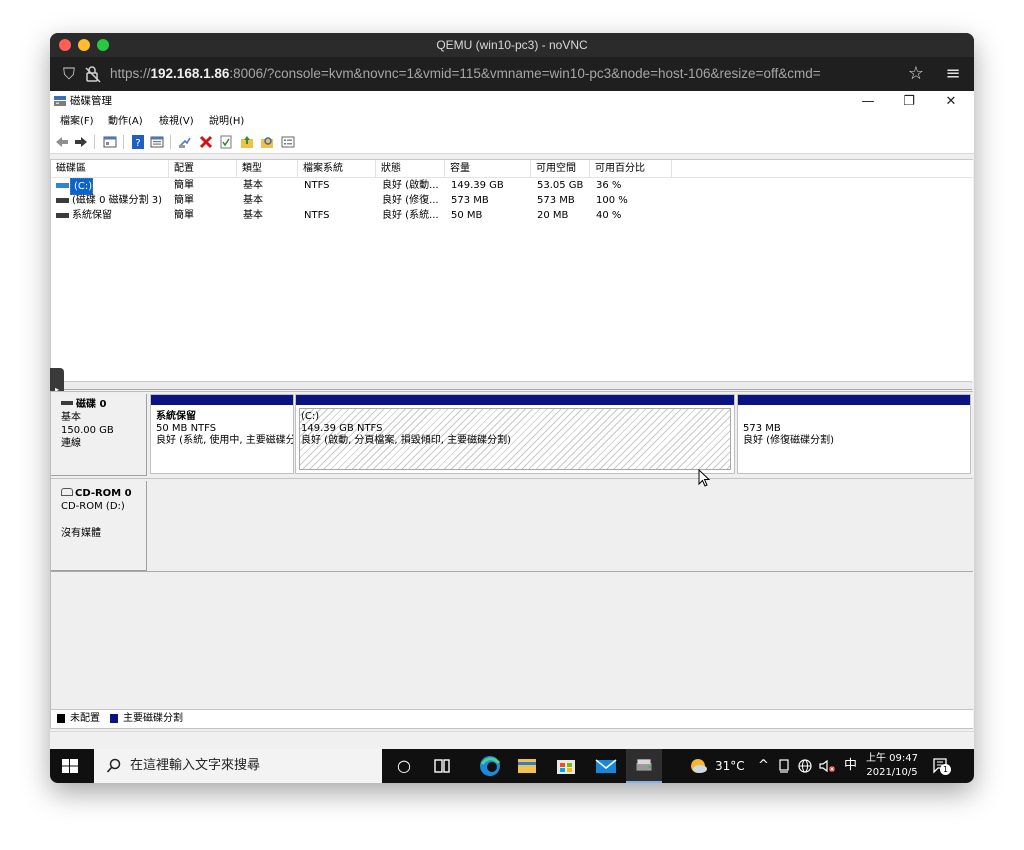 The image size is (1024, 850). Describe the element at coordinates (93, 506) in the screenshot. I see `cdrom-drive: CD-ROM (D:)` at that location.